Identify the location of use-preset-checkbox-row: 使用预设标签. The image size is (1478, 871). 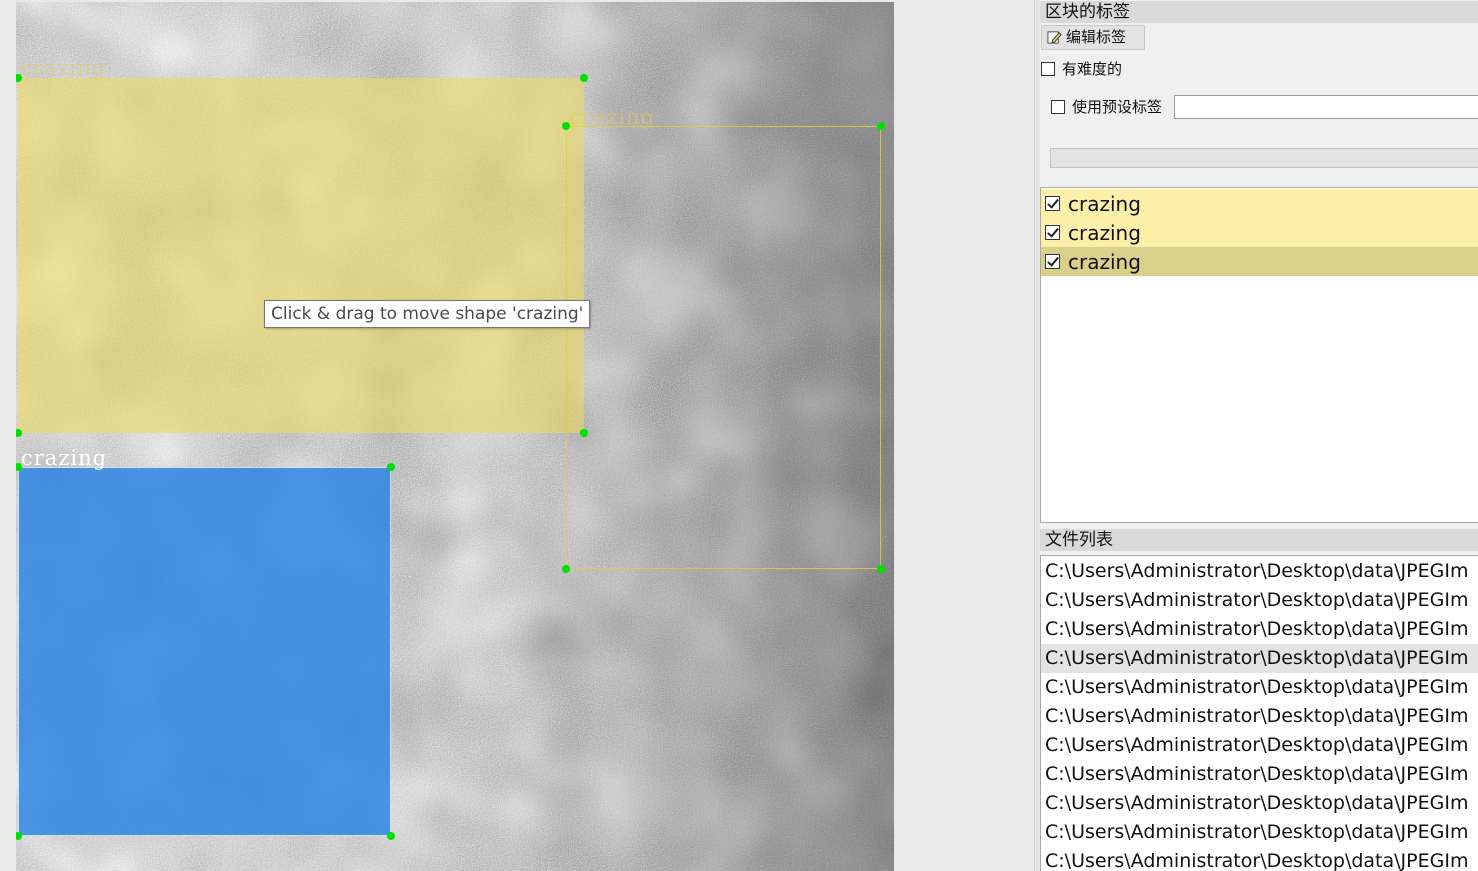
(1106, 106).